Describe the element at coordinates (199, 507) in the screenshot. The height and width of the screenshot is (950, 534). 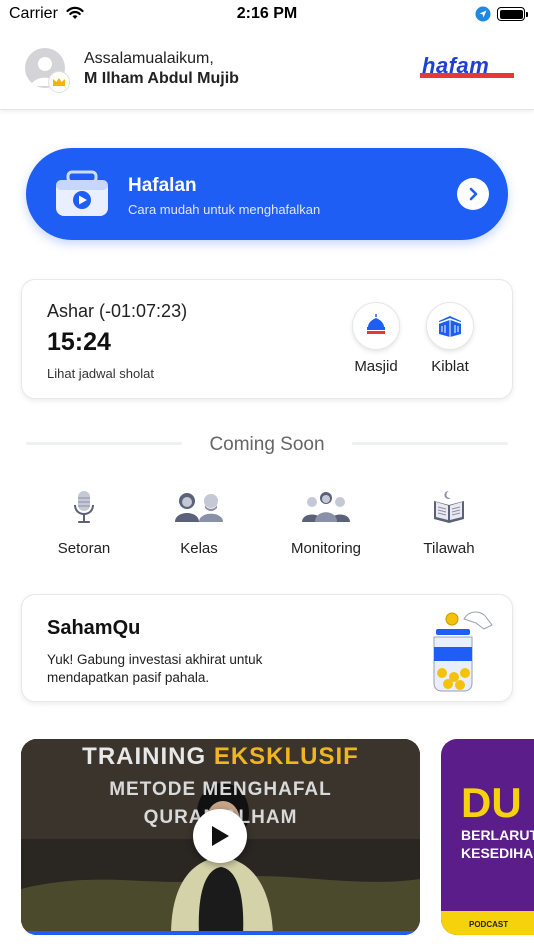
I see `class-icon` at that location.